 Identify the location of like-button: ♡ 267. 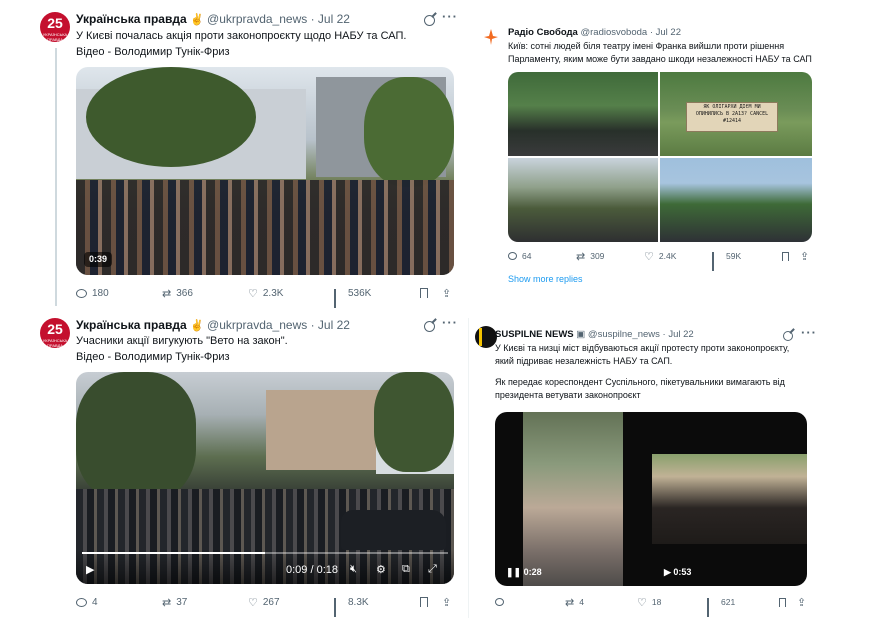
(264, 602).